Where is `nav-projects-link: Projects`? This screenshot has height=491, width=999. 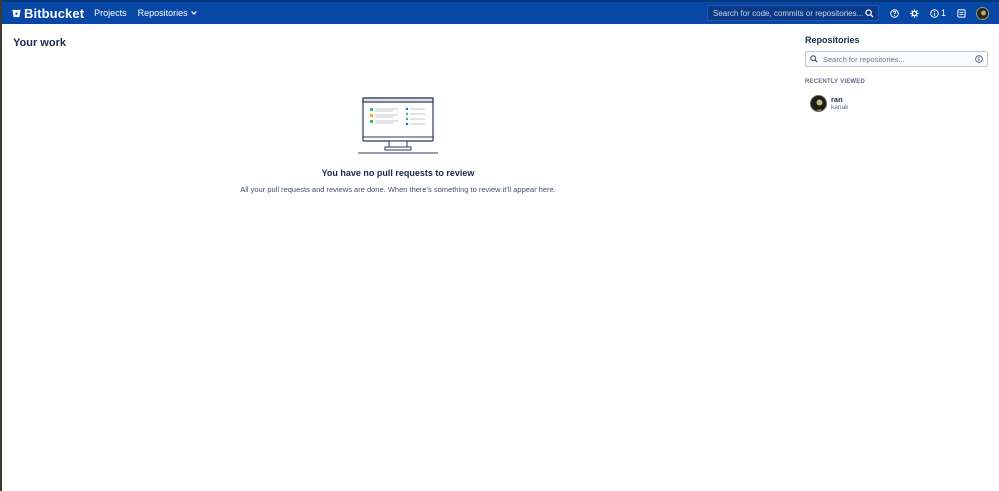
nav-projects-link: Projects is located at coordinates (110, 13).